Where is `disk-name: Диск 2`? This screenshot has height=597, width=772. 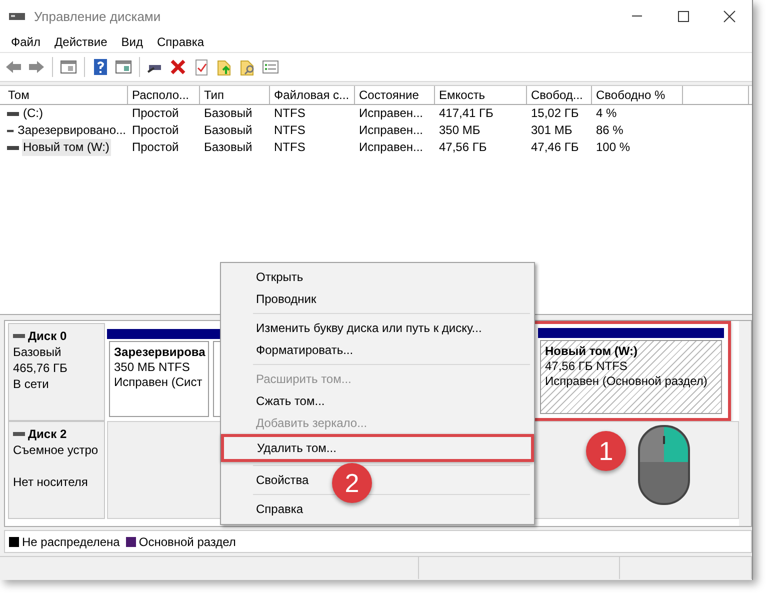
disk-name: Диск 2 is located at coordinates (47, 434).